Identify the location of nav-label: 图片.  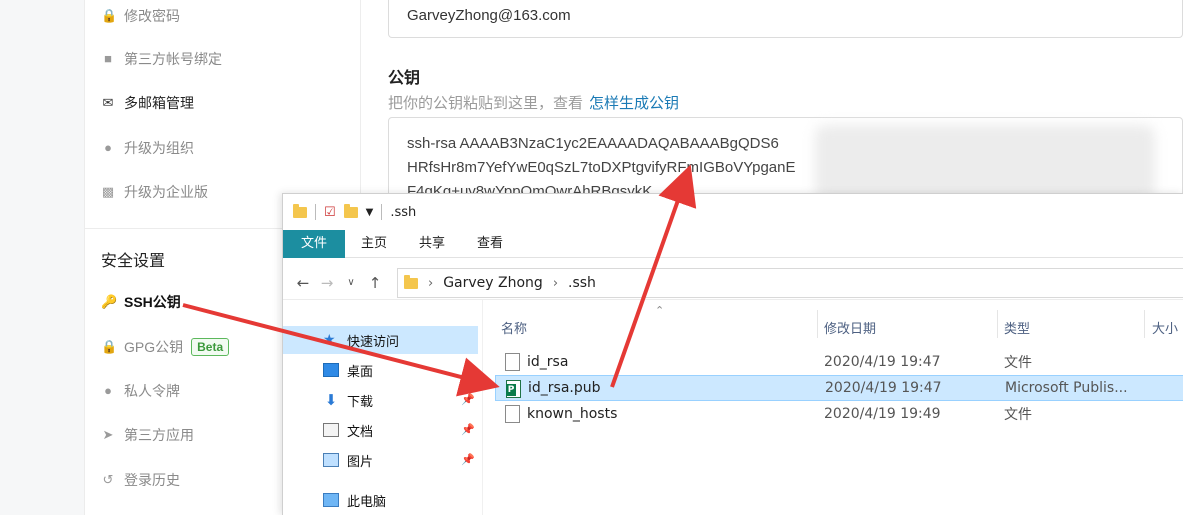
(360, 462).